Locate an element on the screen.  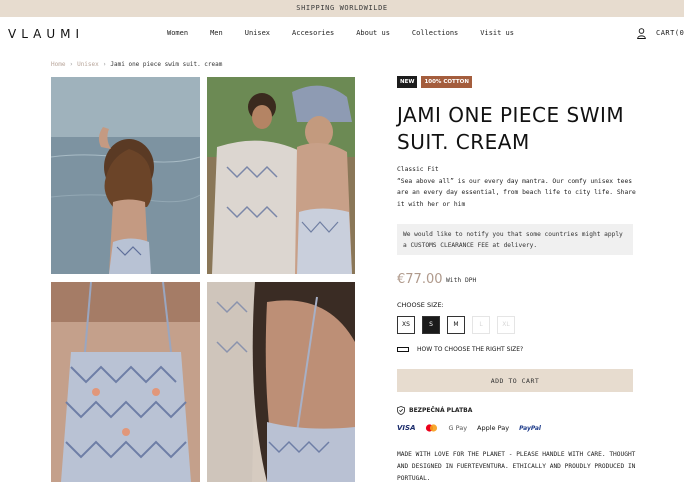
shield-icon is located at coordinates (401, 410).